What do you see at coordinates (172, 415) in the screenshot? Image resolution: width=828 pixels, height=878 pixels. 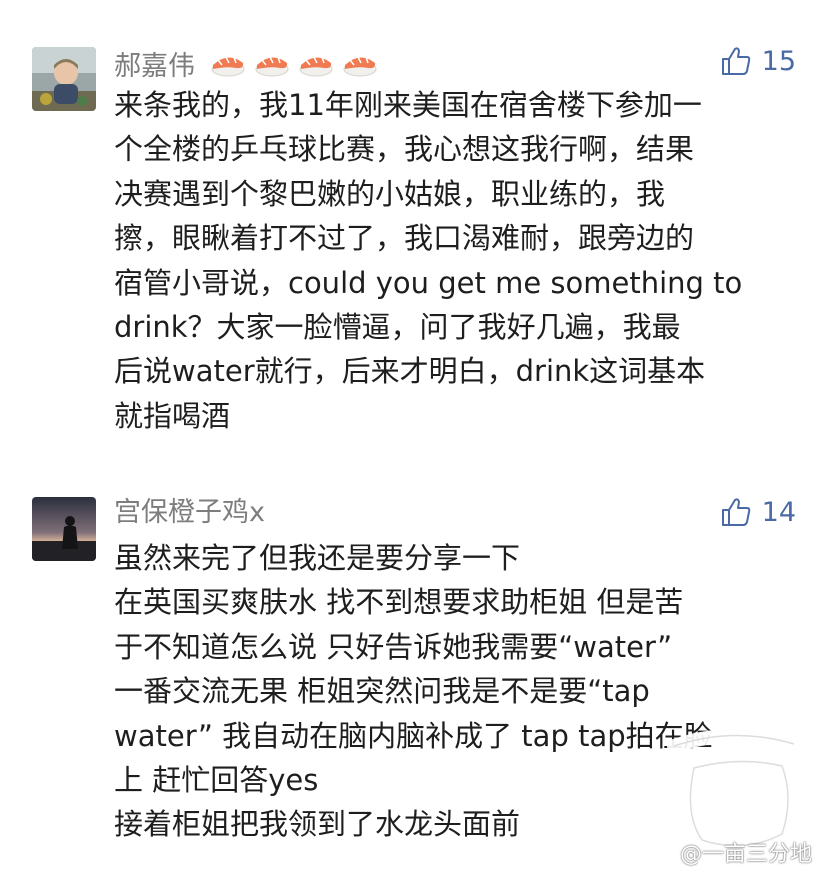 I see `comment-line: 就指喝酒` at bounding box center [172, 415].